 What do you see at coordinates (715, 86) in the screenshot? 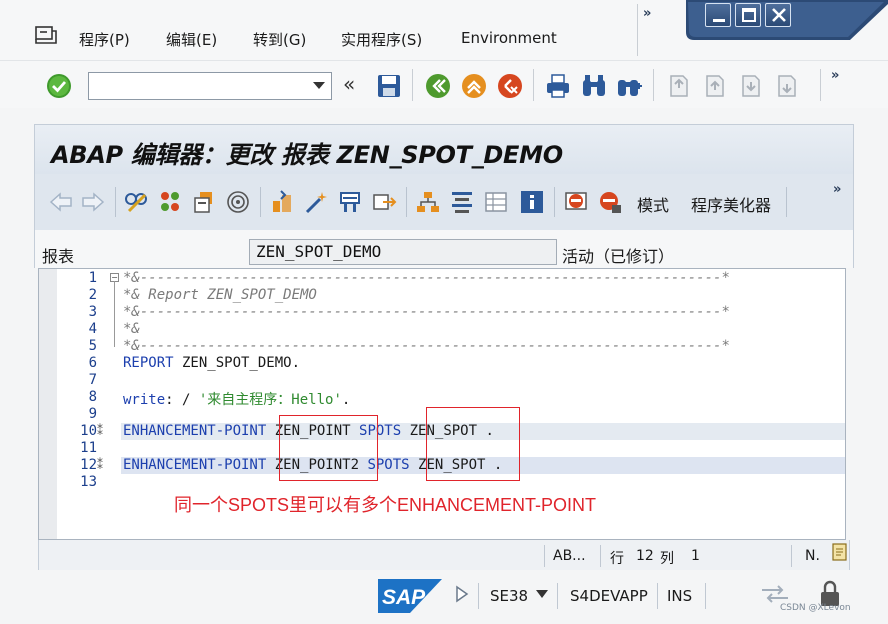
I see `previous-page-icon` at bounding box center [715, 86].